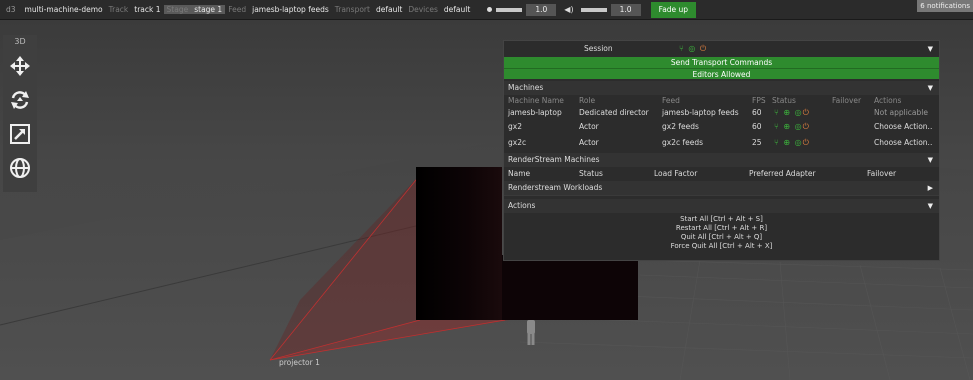 Image resolution: width=973 pixels, height=380 pixels. What do you see at coordinates (20, 42) in the screenshot?
I see `view-mode-label: 3D` at bounding box center [20, 42].